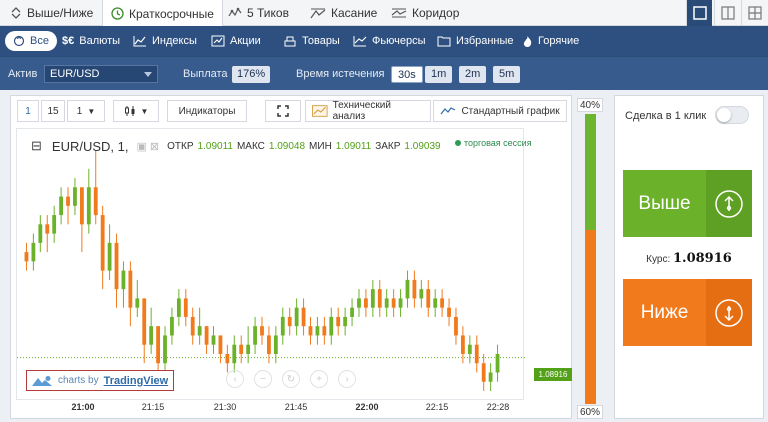 The width and height of the screenshot is (768, 422). What do you see at coordinates (510, 111) in the screenshot?
I see `standard-chart-label: Стандартный график` at bounding box center [510, 111].